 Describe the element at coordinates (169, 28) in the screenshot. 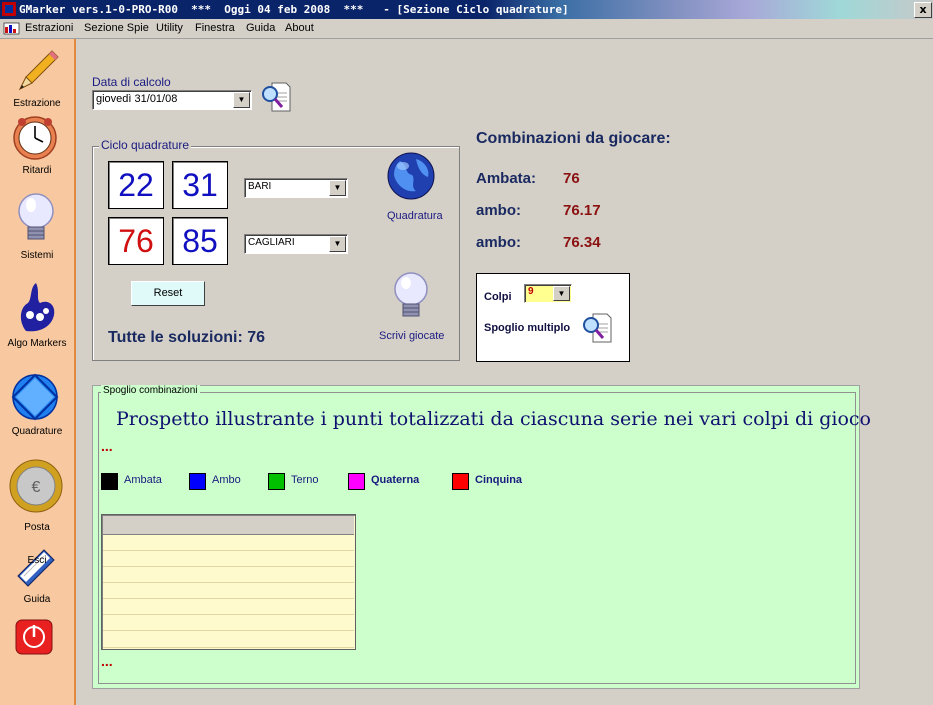

I see `menu-utility: Utility` at that location.